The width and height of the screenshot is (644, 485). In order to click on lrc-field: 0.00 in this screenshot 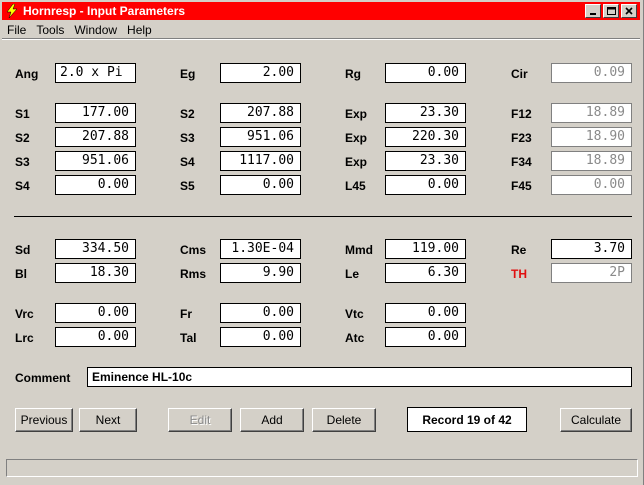, I will do `click(95, 337)`.